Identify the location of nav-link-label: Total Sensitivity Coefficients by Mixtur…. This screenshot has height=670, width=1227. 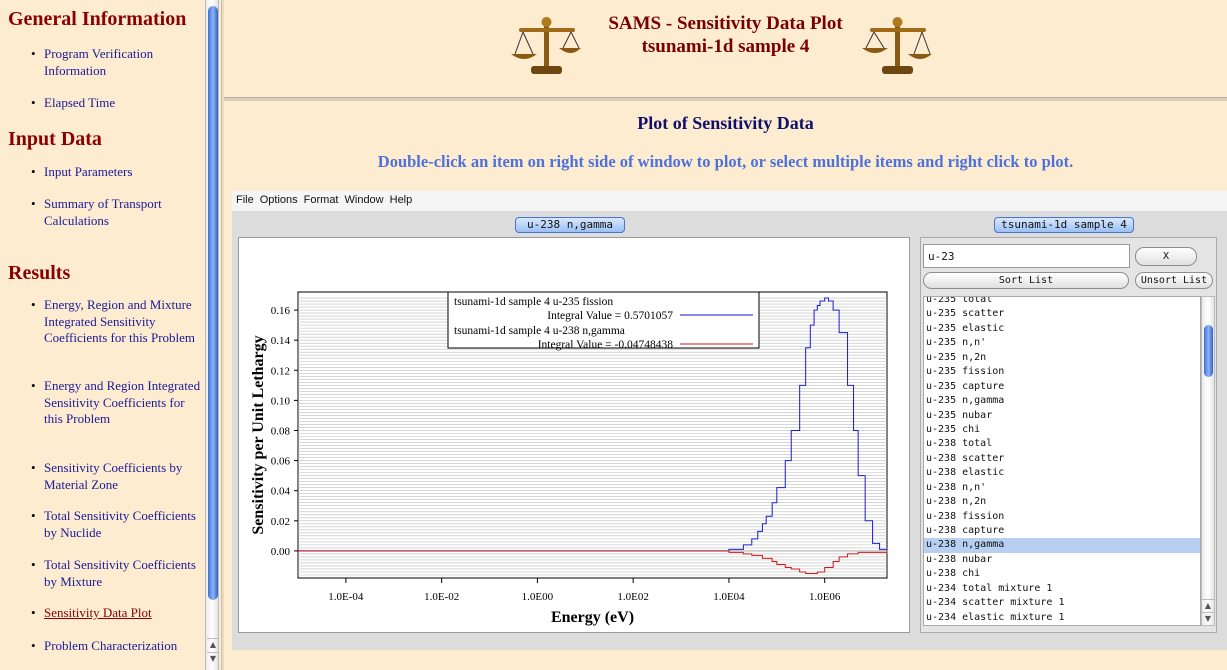
(120, 573).